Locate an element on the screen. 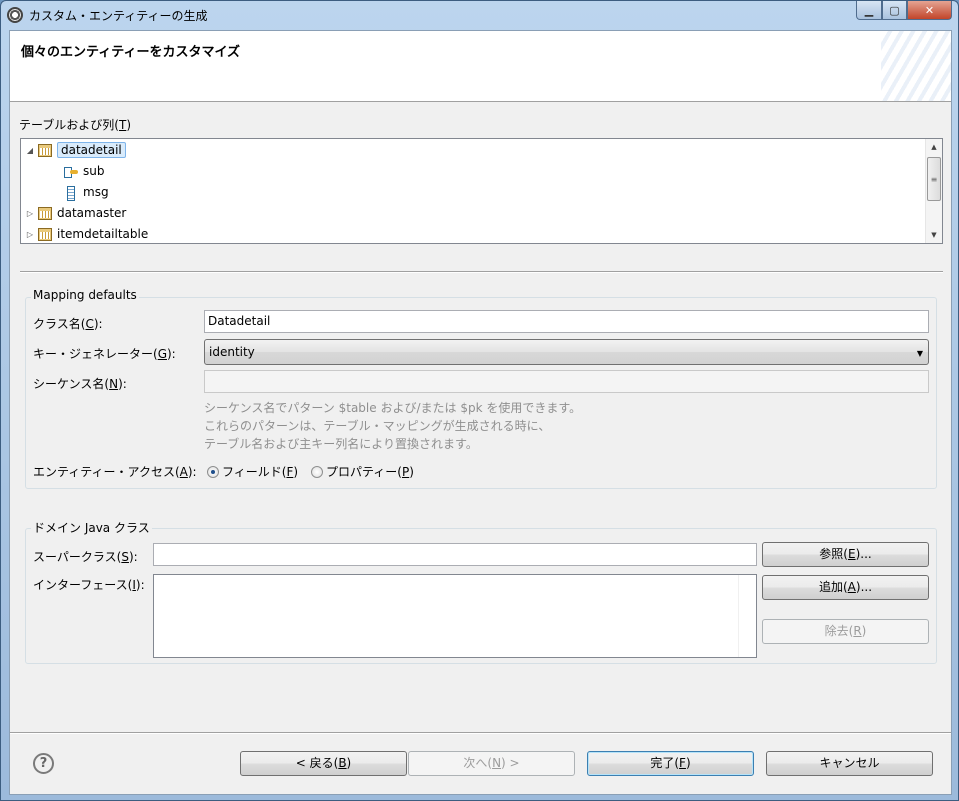 The height and width of the screenshot is (801, 959). key-generator-mnemonic: G is located at coordinates (162, 354).